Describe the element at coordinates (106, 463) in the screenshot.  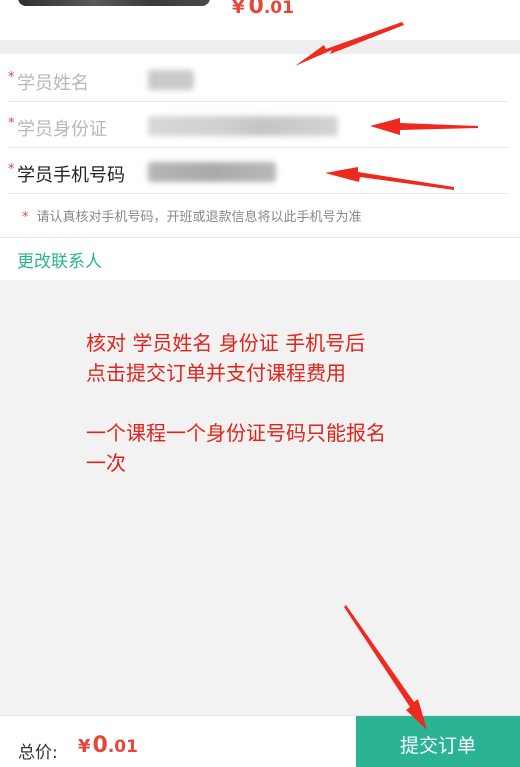
I see `annotation-line: 一次` at that location.